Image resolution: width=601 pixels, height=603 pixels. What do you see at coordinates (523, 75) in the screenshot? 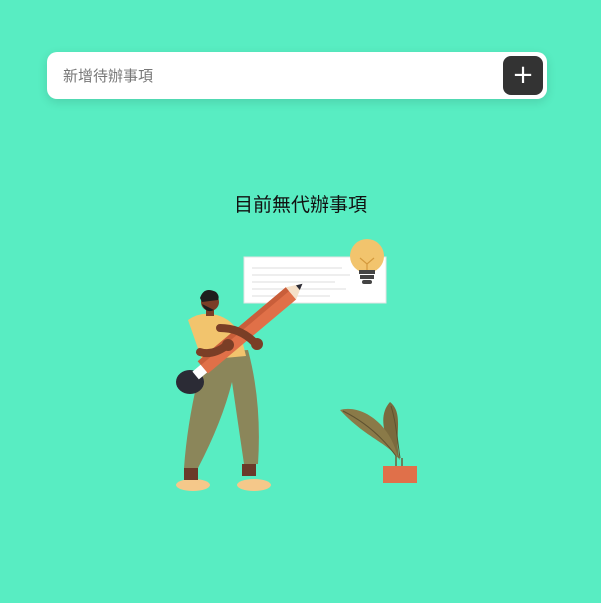
I see `add-todo-button: +` at bounding box center [523, 75].